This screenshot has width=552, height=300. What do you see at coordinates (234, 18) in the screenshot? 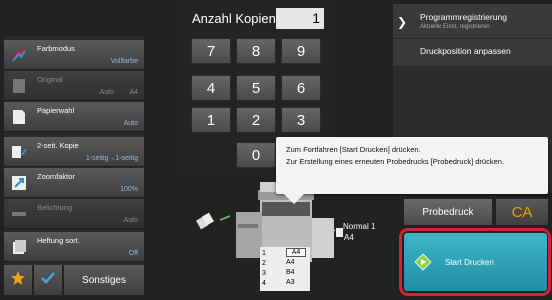
I see `copies-label: Anzahl Kopien` at bounding box center [234, 18].